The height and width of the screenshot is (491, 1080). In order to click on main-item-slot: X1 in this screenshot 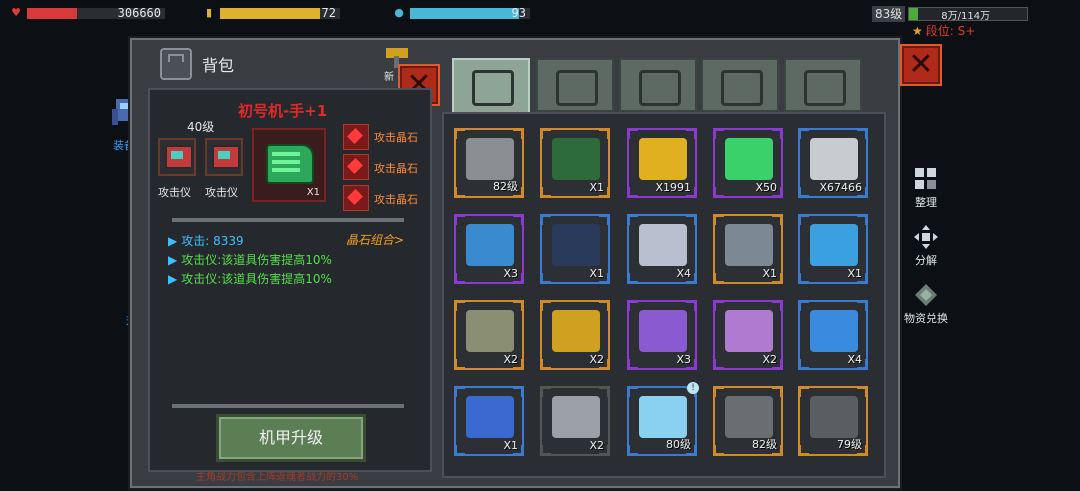, I will do `click(289, 165)`.